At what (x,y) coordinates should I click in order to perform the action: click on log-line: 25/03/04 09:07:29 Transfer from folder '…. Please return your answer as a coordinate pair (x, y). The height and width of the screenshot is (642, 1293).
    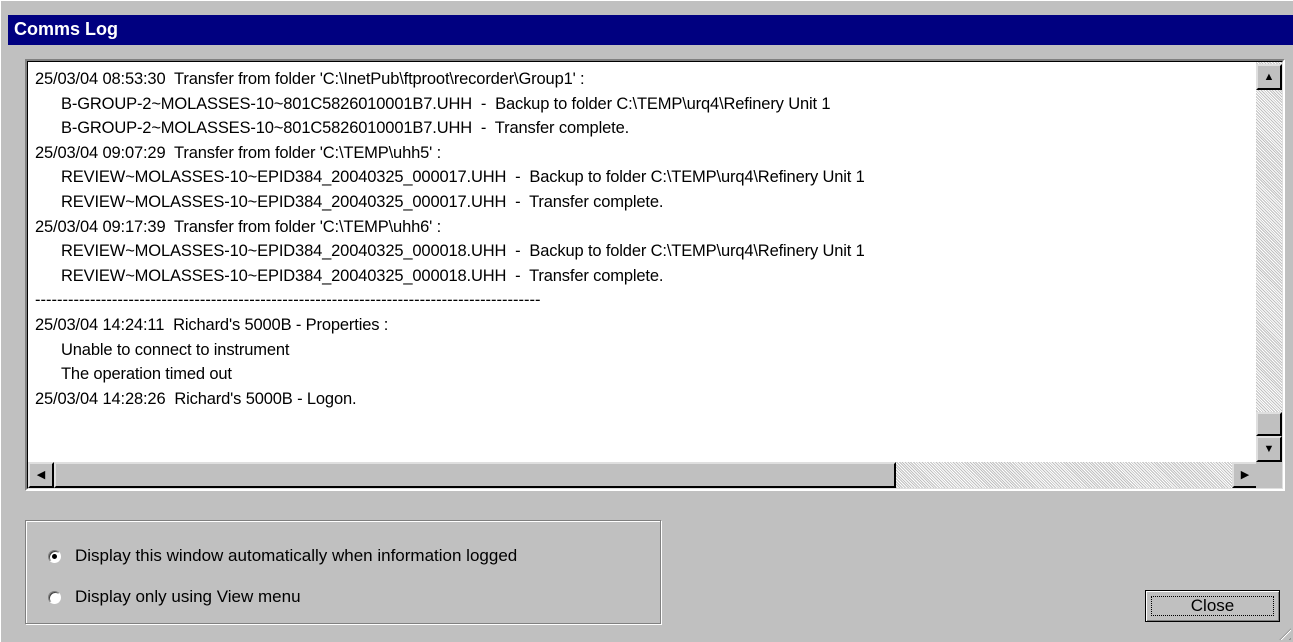
    Looking at the image, I should click on (238, 152).